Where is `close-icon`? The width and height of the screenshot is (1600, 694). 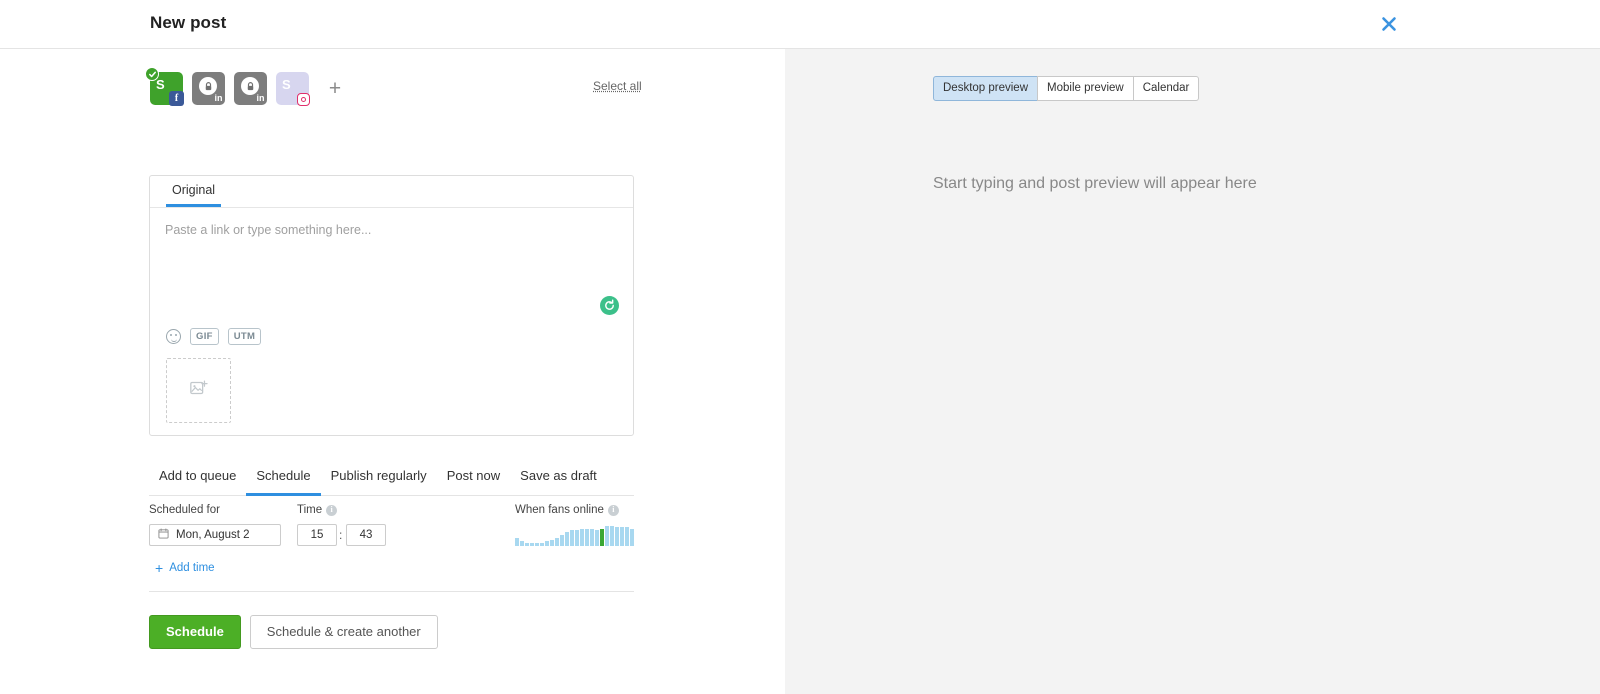 close-icon is located at coordinates (1389, 24).